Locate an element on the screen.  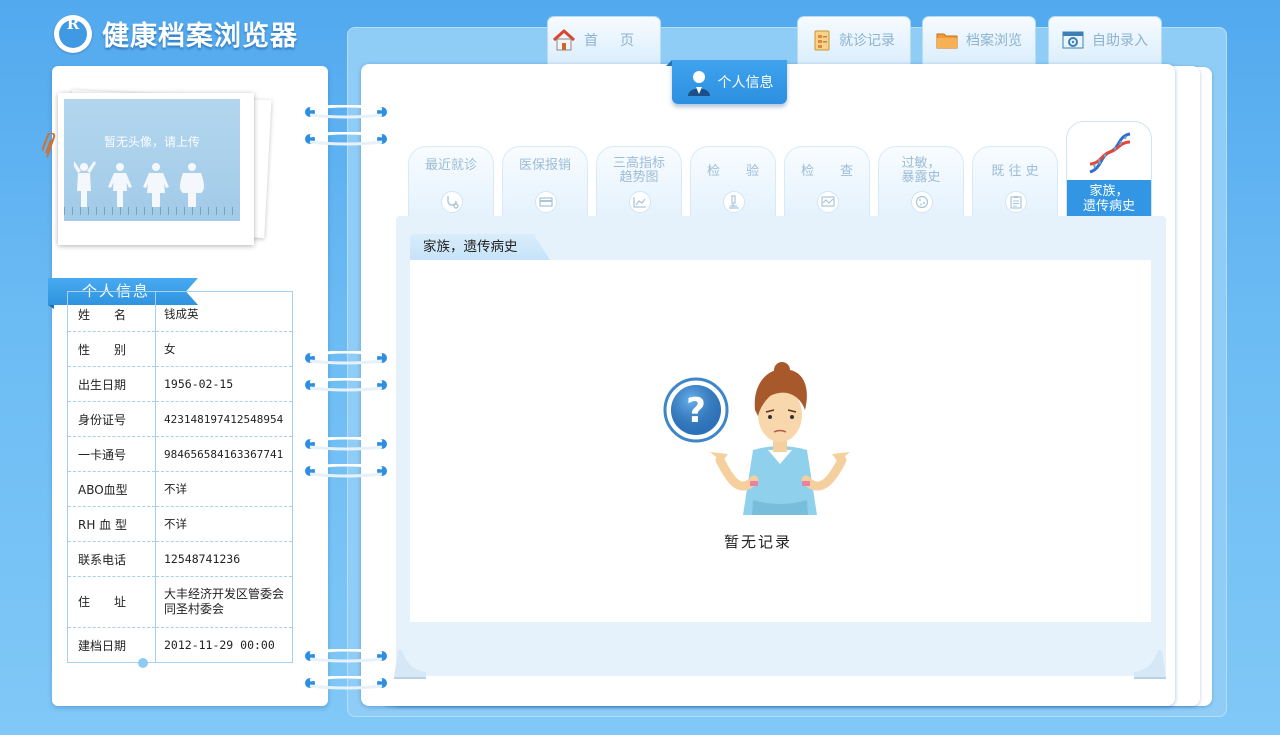
page-corner-right is located at coordinates (1150, 664).